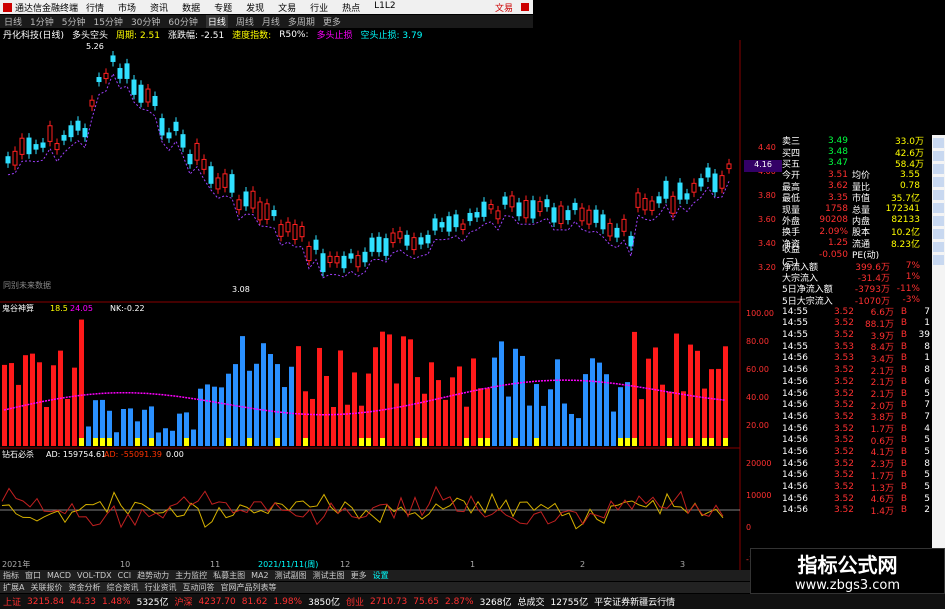  Describe the element at coordinates (355, 601) in the screenshot. I see `index-name: 创业` at that location.